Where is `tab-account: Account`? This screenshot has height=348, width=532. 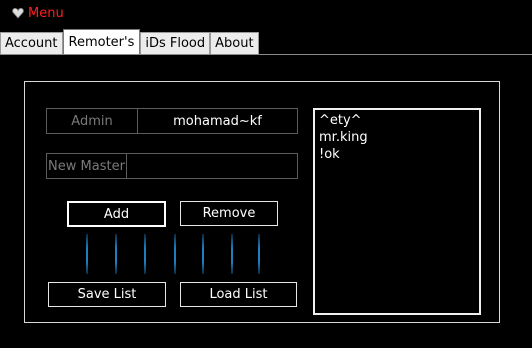
tab-account: Account is located at coordinates (31, 43).